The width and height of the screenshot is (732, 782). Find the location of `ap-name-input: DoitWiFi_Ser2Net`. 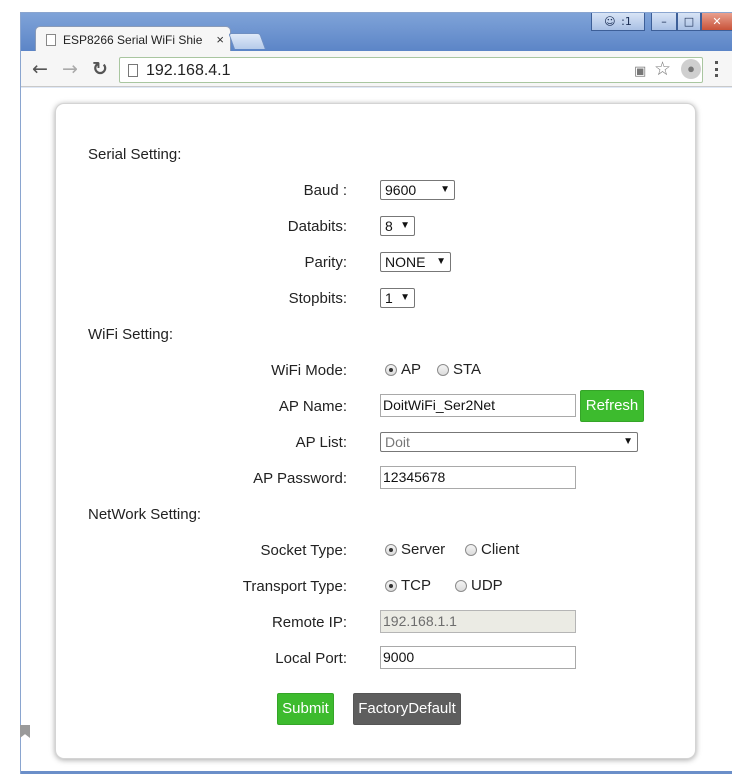

ap-name-input: DoitWiFi_Ser2Net is located at coordinates (478, 405).